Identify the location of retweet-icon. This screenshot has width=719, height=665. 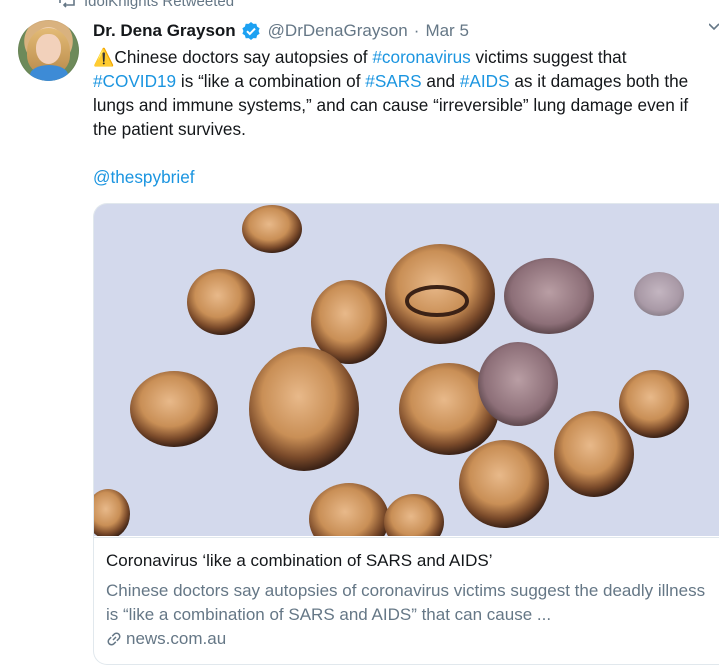
(67, 4).